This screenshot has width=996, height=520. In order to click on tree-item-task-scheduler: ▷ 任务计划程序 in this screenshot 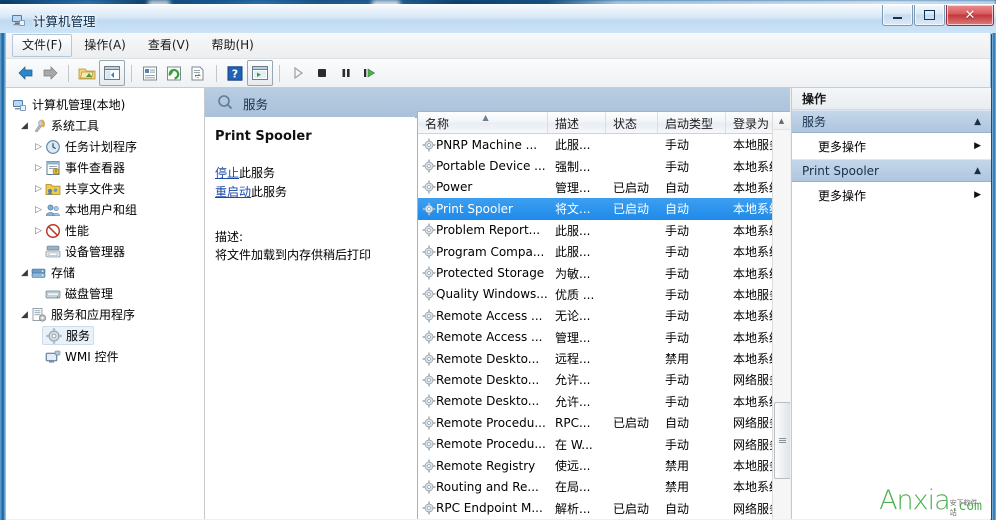, I will do `click(107, 146)`.